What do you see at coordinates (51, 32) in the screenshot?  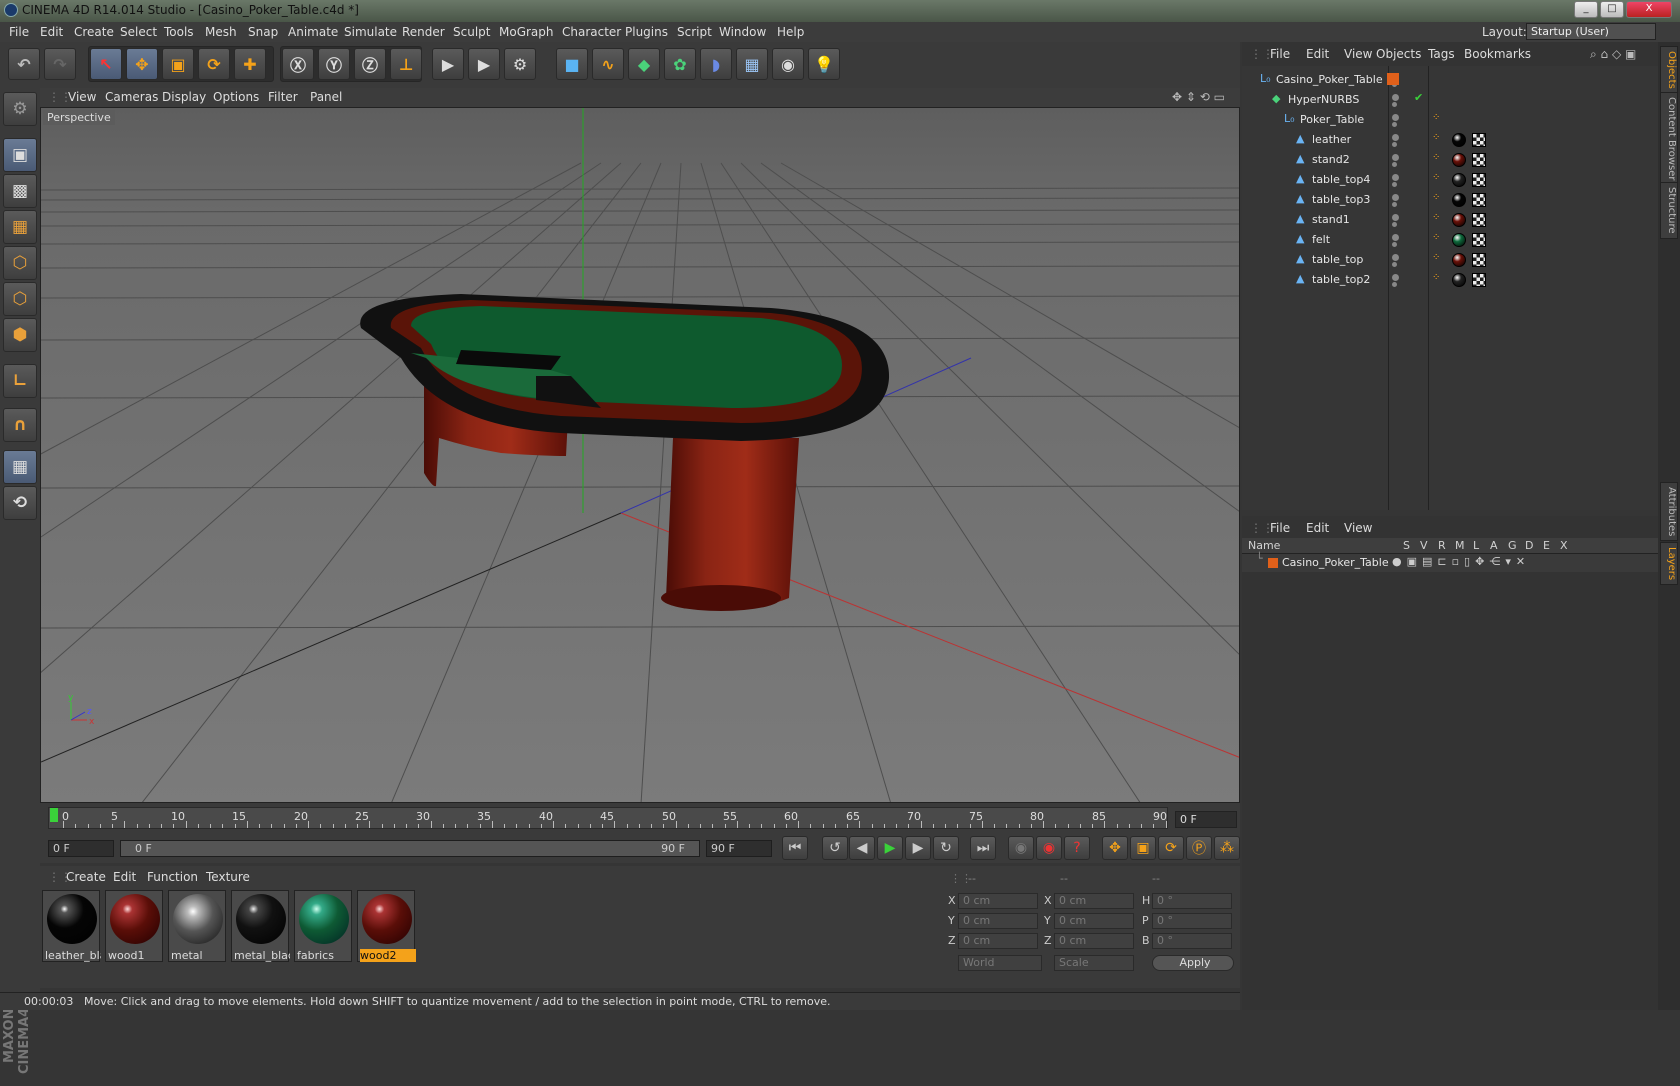 I see `menu-edit: Edit` at bounding box center [51, 32].